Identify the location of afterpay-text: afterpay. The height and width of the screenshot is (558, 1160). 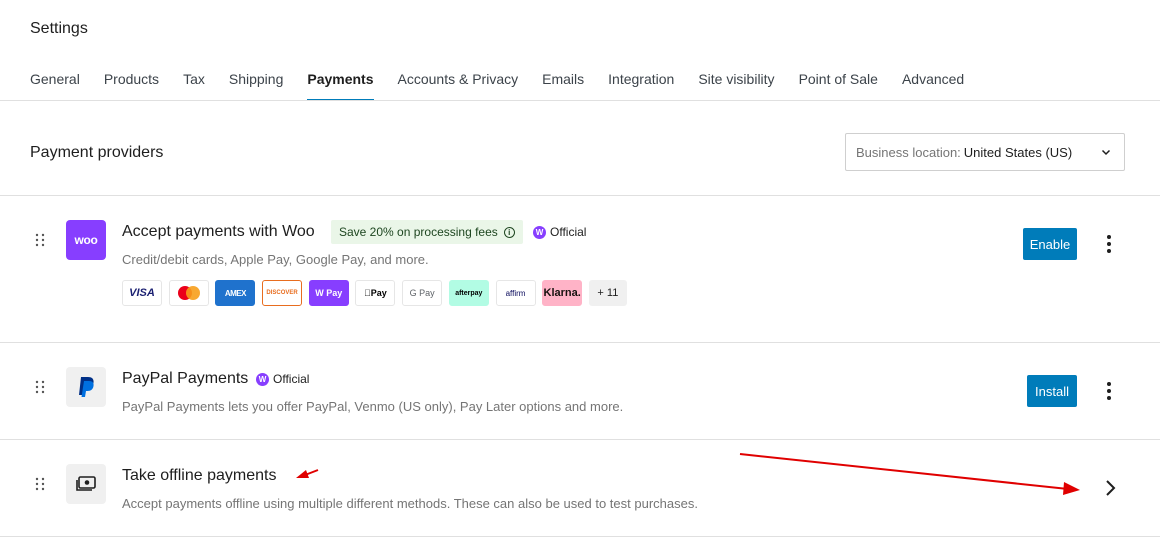
(469, 293).